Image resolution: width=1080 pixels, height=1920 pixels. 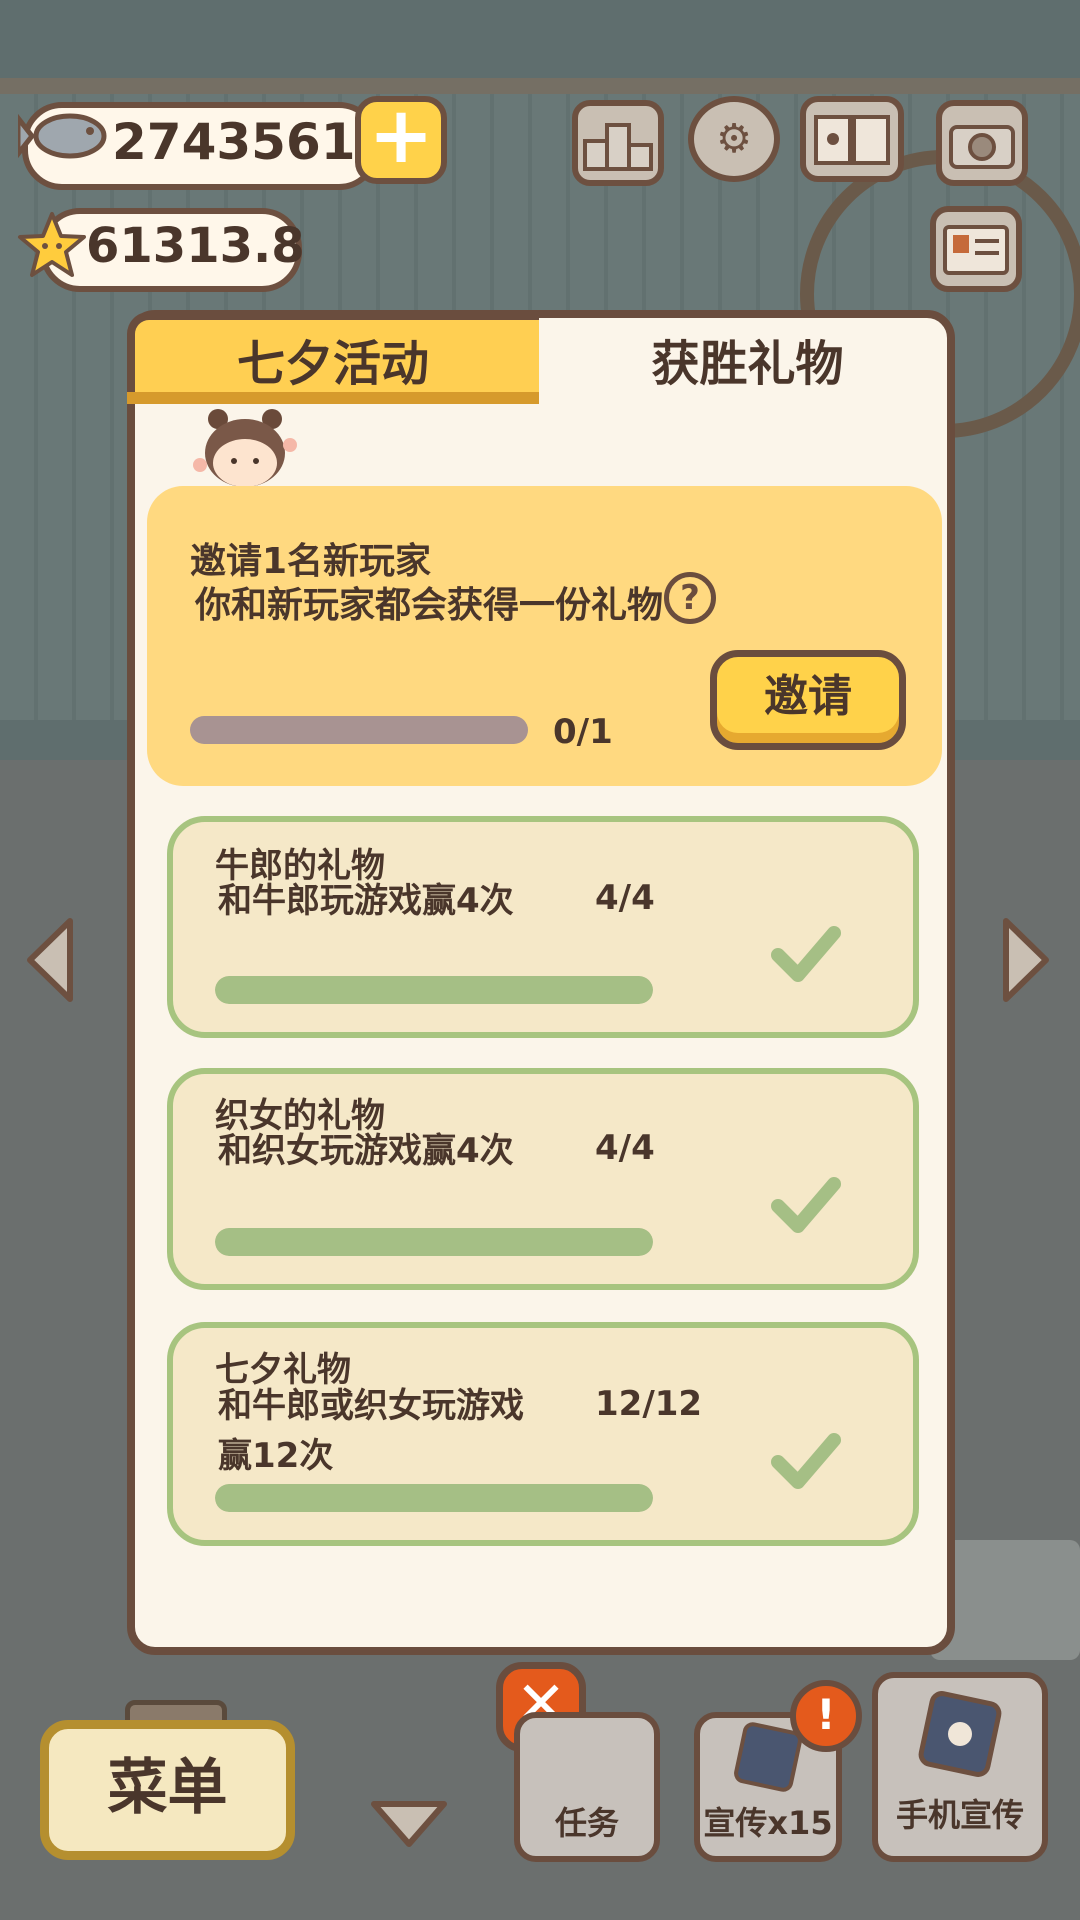 What do you see at coordinates (52, 244) in the screenshot?
I see `star-icon` at bounding box center [52, 244].